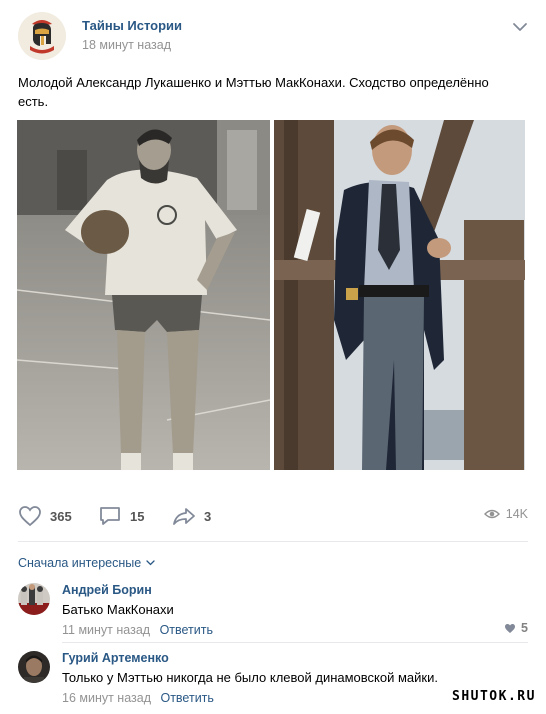 The height and width of the screenshot is (714, 546). I want to click on comments-sort-dropdown: Сначала интересные, so click(86, 563).